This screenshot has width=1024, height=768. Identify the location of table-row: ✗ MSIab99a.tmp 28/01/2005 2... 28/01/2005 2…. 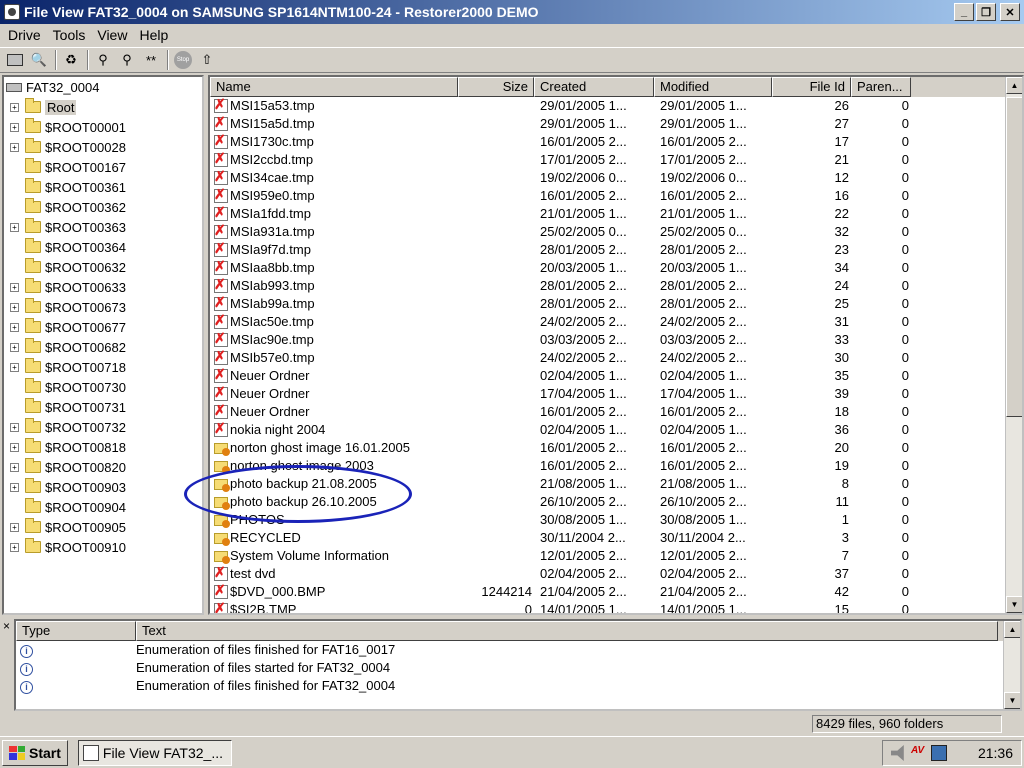
(616, 304).